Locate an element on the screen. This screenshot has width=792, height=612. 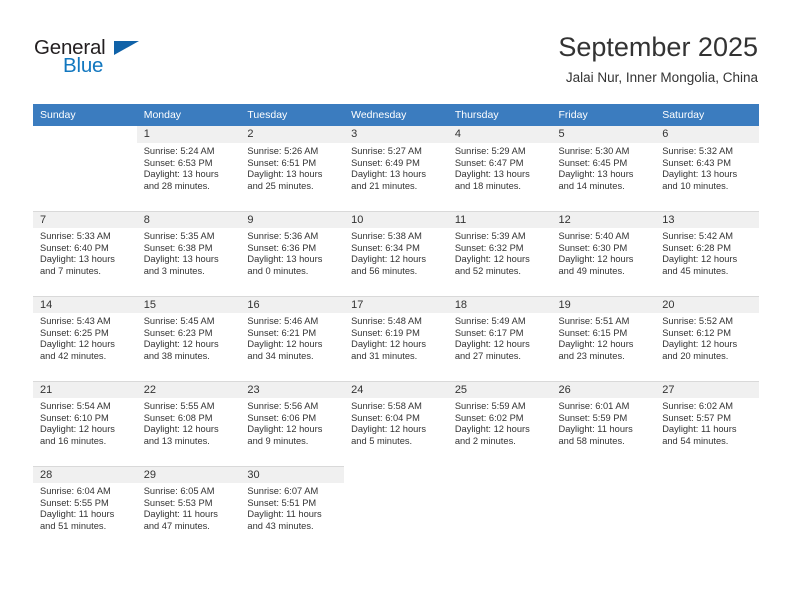
sunset-text: Sunset: 6:51 PM is located at coordinates (282, 162).